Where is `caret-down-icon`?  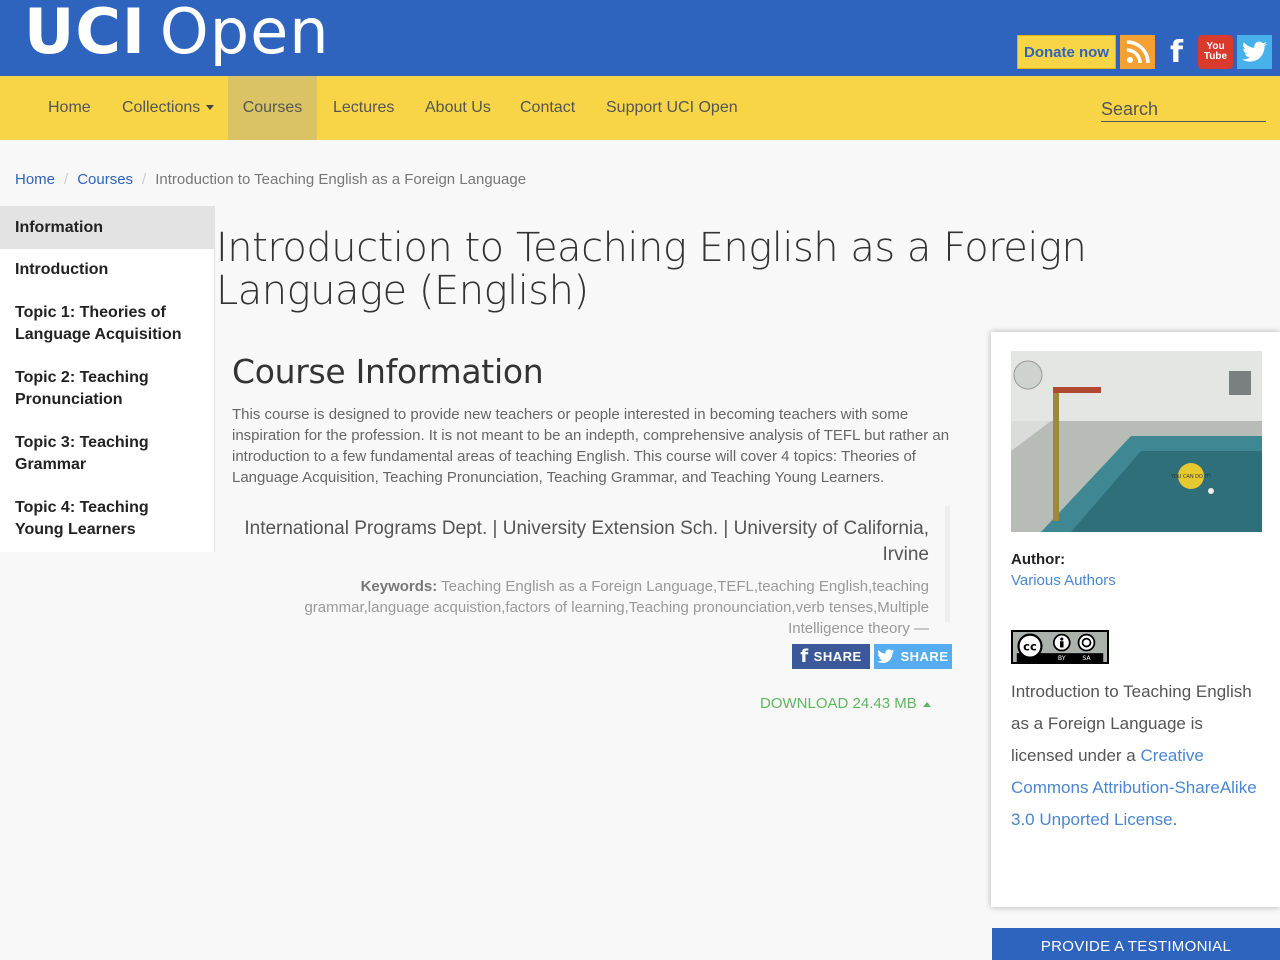
caret-down-icon is located at coordinates (210, 108).